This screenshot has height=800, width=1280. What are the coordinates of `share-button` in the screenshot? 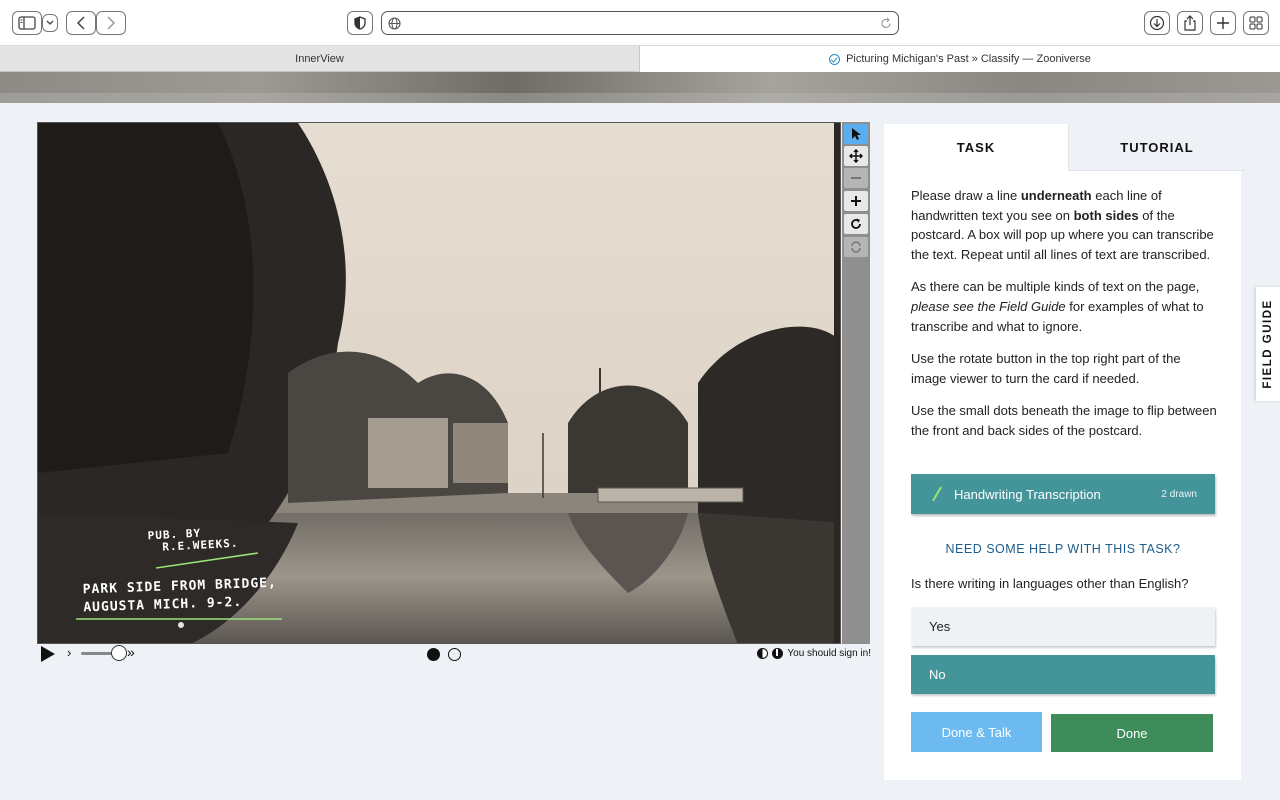 It's located at (1190, 23).